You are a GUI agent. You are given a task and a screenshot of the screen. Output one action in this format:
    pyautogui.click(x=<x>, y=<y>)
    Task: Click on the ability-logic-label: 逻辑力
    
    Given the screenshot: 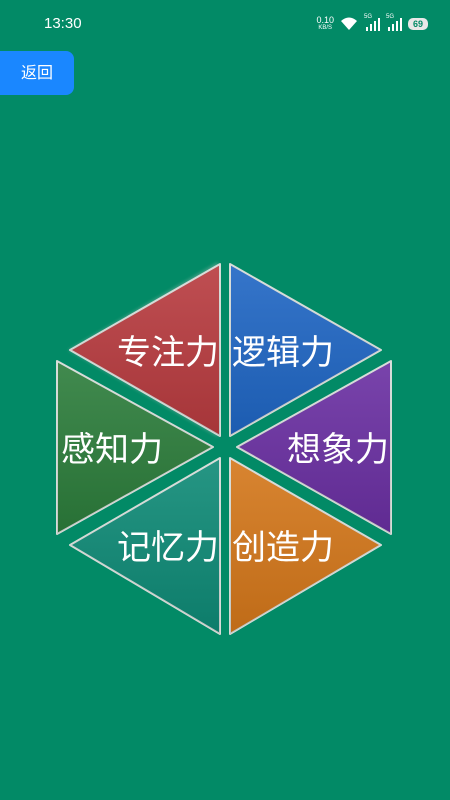 What is the action you would take?
    pyautogui.click(x=283, y=353)
    